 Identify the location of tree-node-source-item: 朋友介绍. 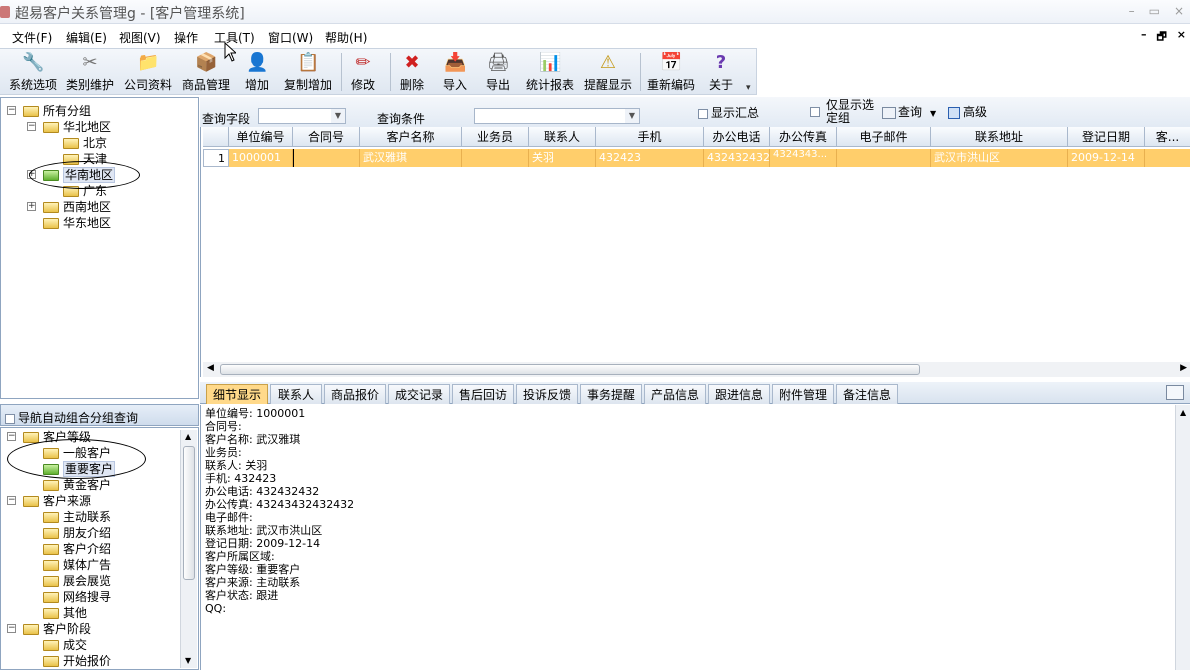
(77, 533).